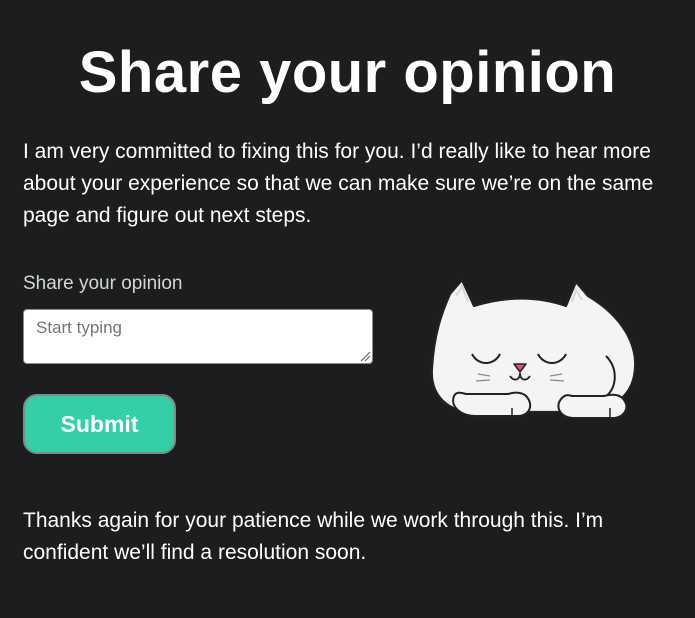 The image size is (695, 618). What do you see at coordinates (103, 283) in the screenshot?
I see `opinion-field-label: Share your opinion` at bounding box center [103, 283].